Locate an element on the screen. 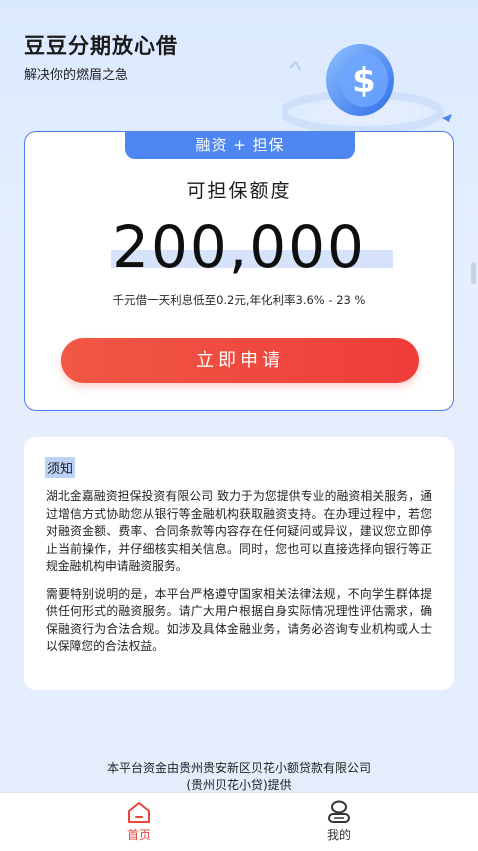 The height and width of the screenshot is (851, 478). interest-rate-note: 千元借一天利息低至0.2元,年化利率3.6% - 23 % is located at coordinates (239, 300).